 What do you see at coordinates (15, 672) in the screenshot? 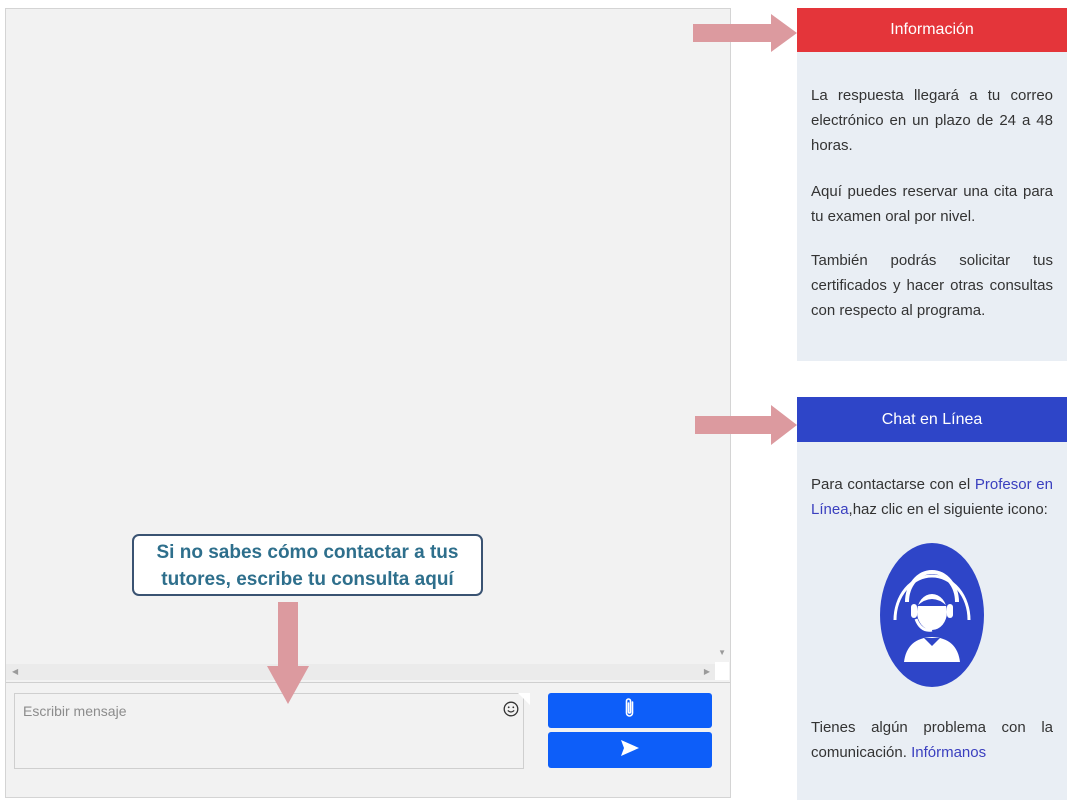
I see `scroll-left-arrow-icon: ◀` at bounding box center [15, 672].